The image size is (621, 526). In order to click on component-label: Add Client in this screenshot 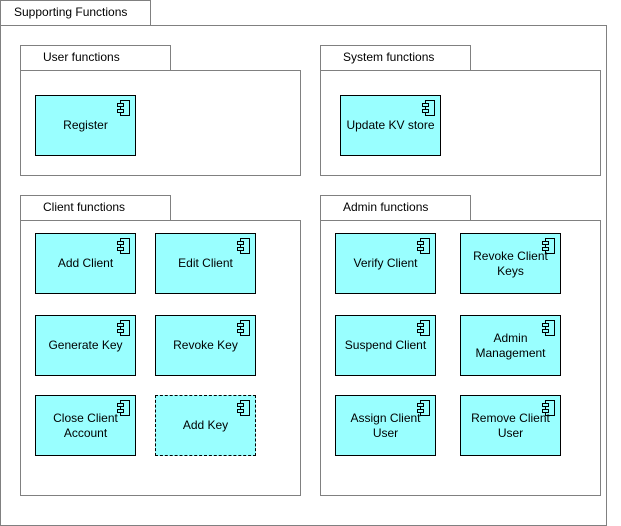, I will do `click(85, 263)`.